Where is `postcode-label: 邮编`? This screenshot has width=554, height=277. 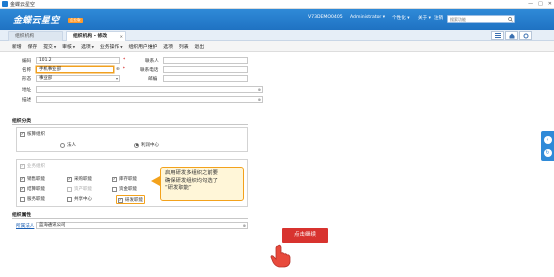
postcode-label: 邮编 is located at coordinates (153, 79).